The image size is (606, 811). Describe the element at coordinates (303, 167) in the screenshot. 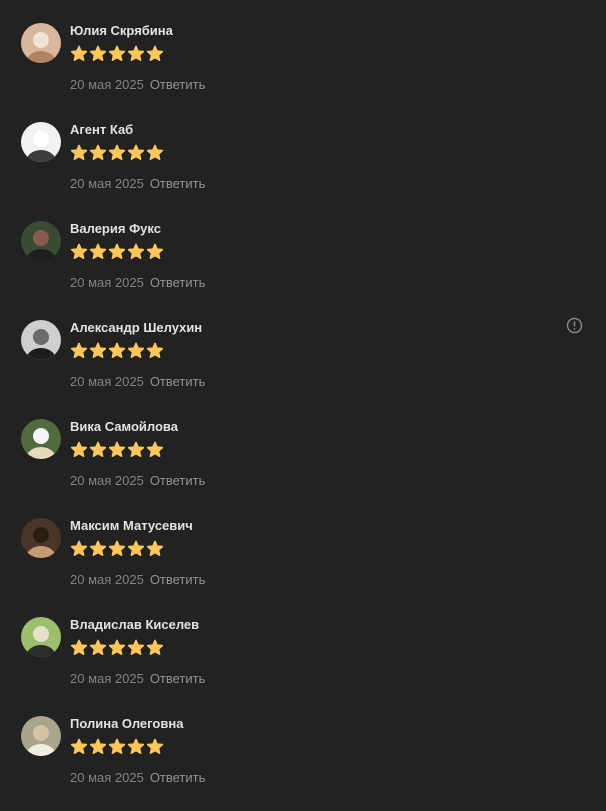

I see `review-item: Агент Каб 20 мая 2025 Ответить` at that location.